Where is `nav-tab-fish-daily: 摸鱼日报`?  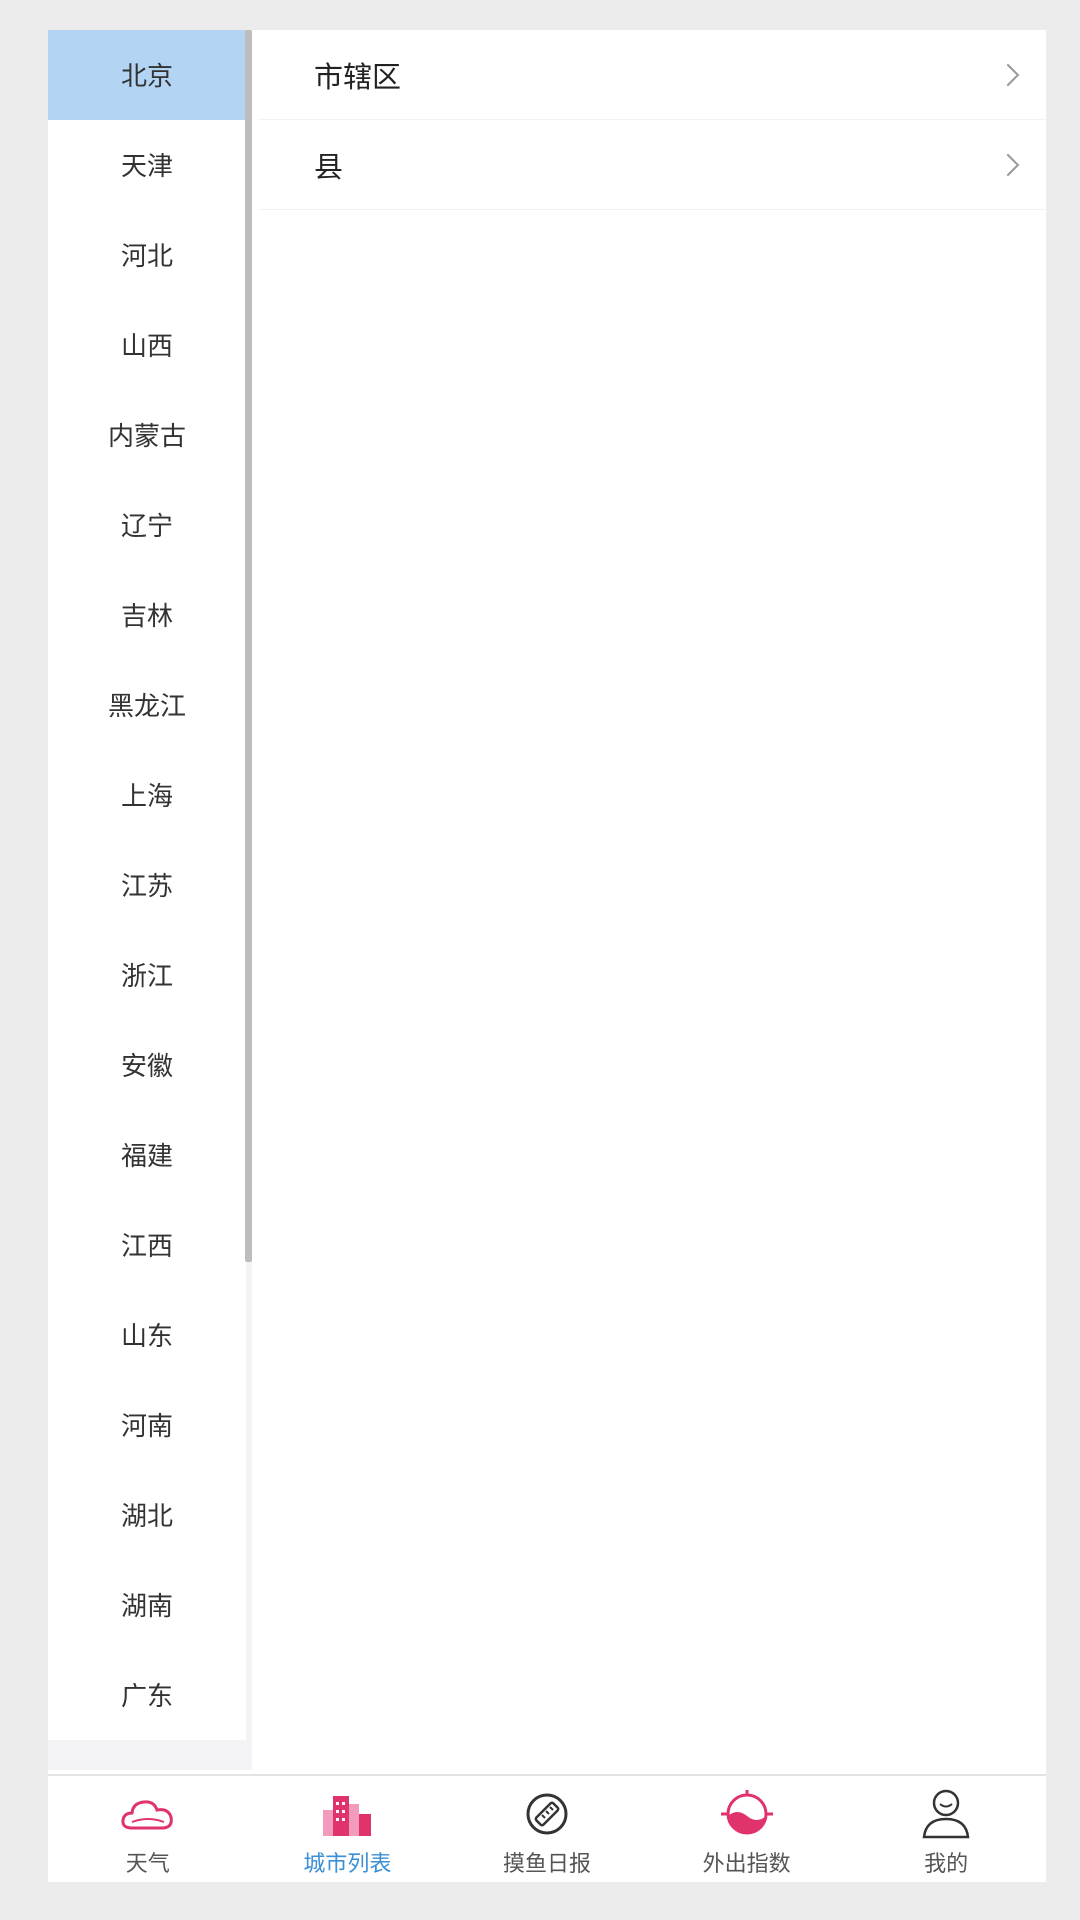 nav-tab-fish-daily: 摸鱼日报 is located at coordinates (547, 1829).